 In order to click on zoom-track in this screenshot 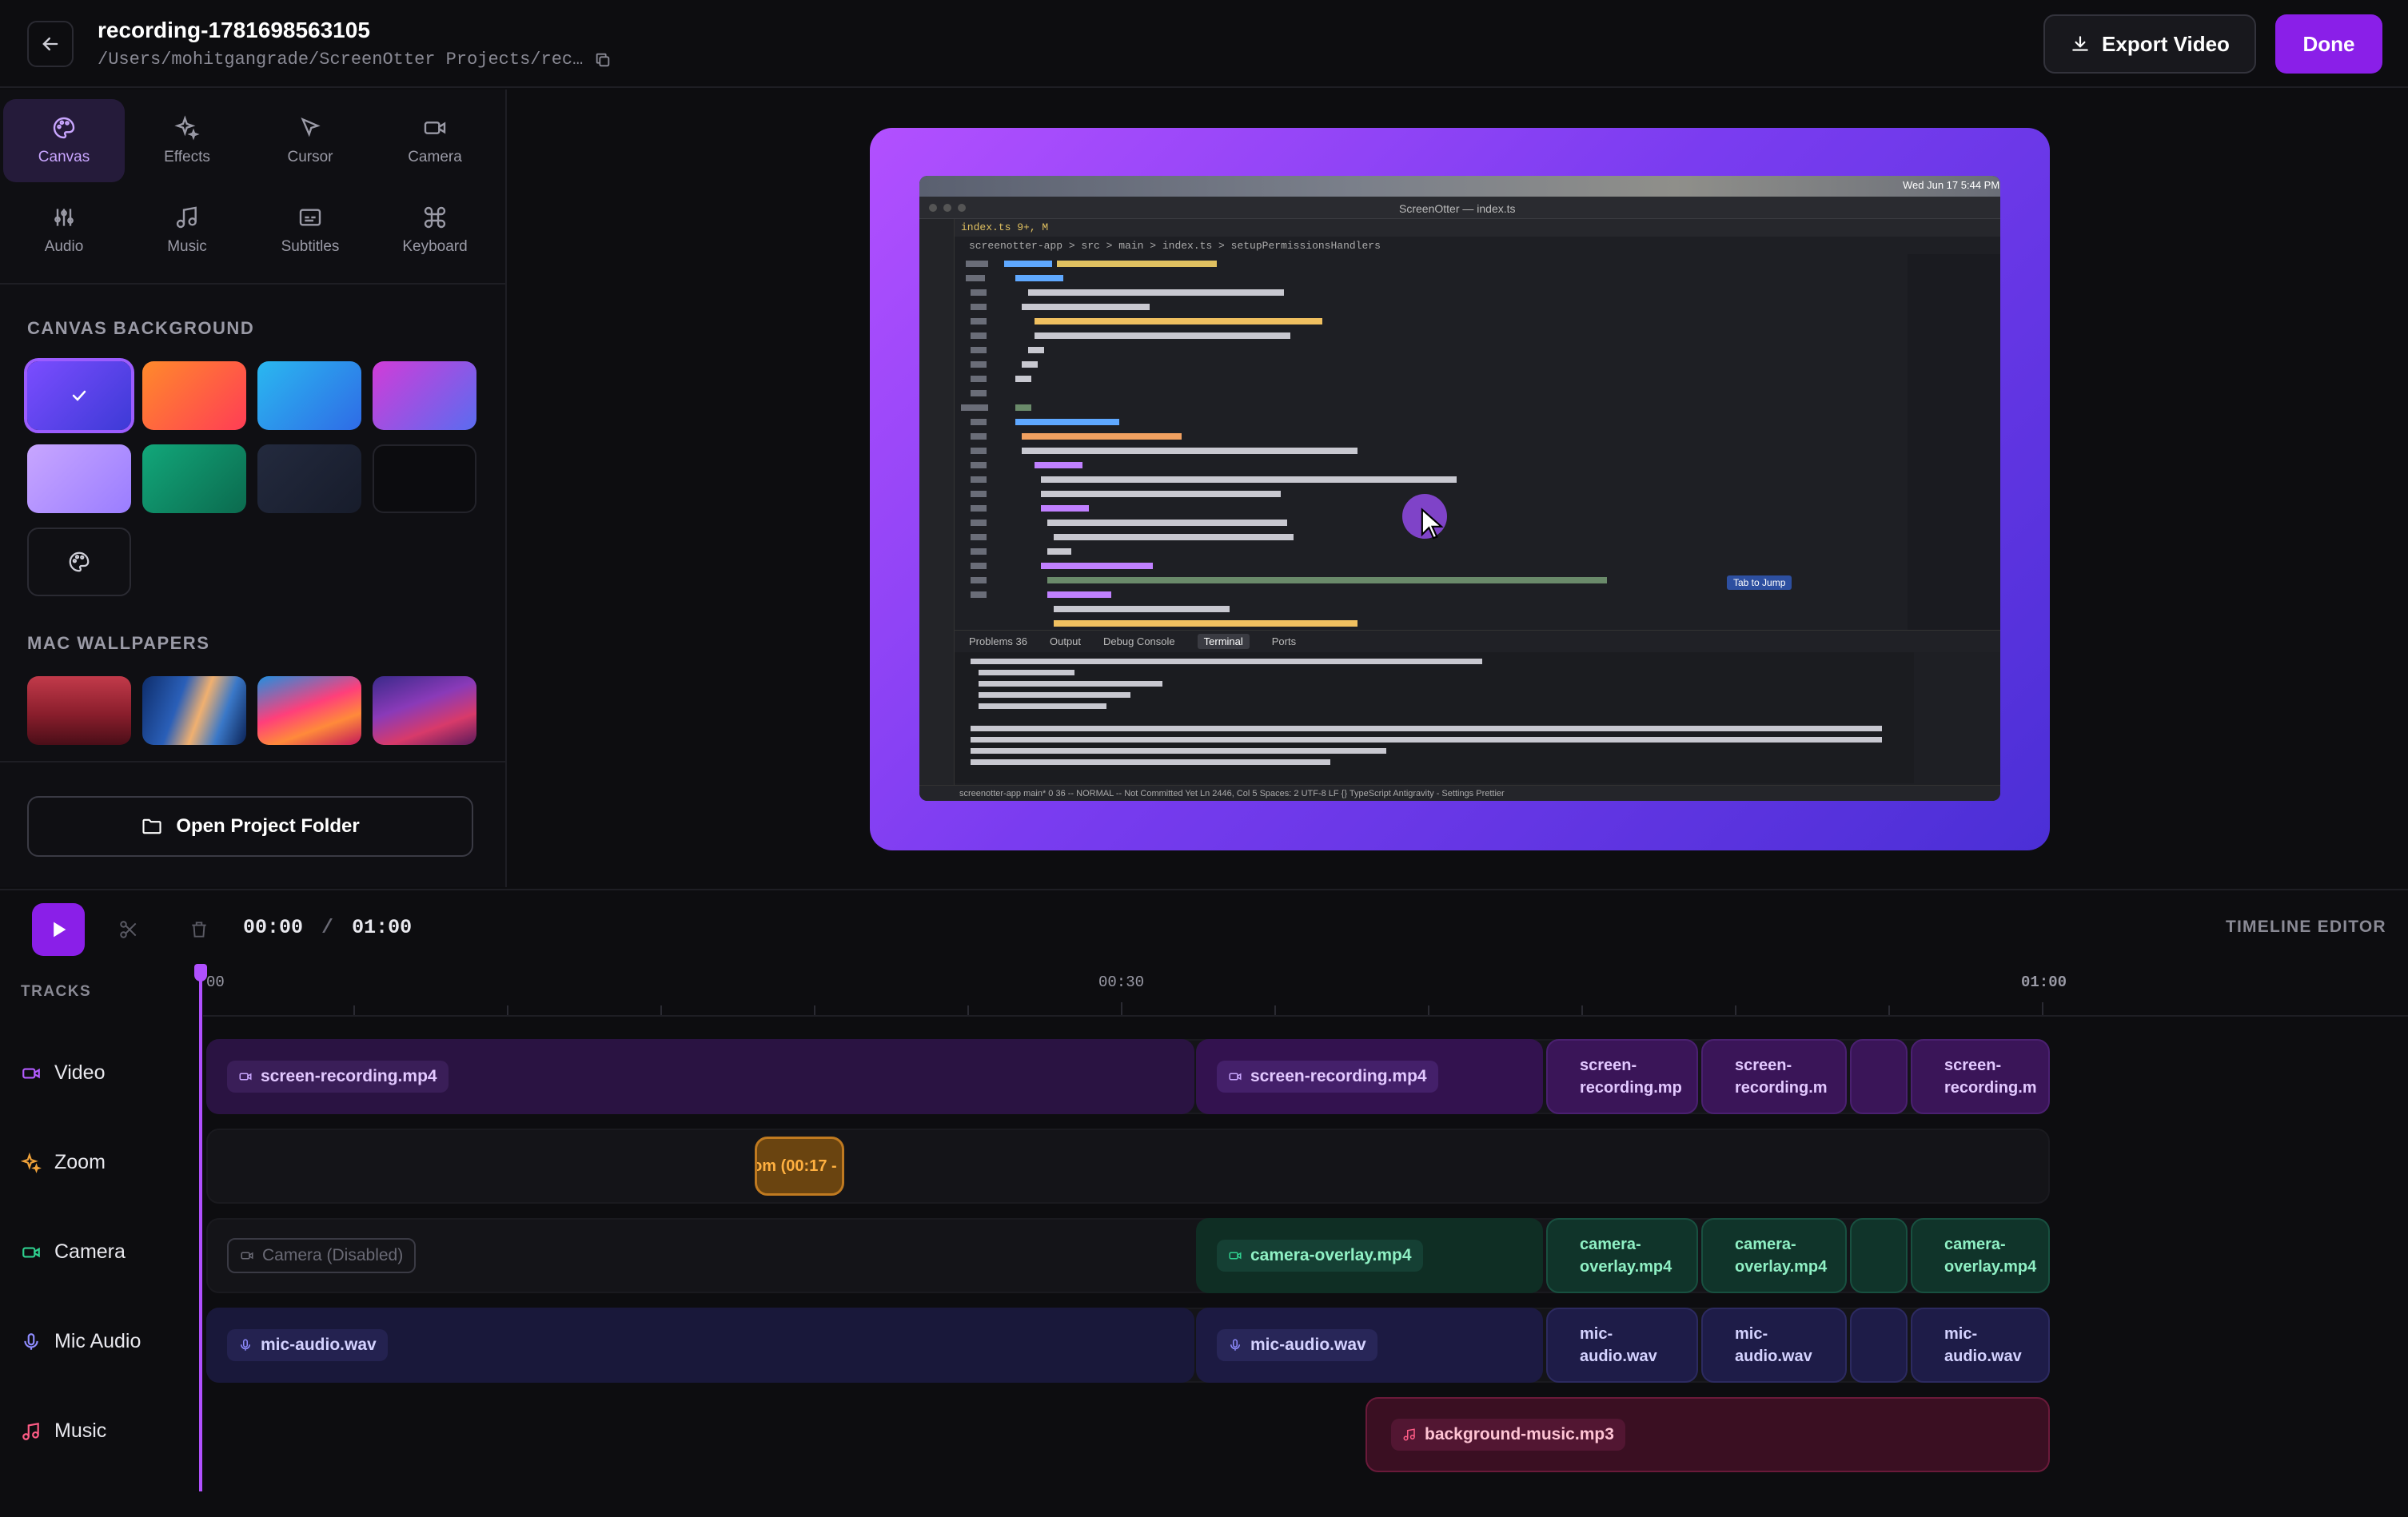, I will do `click(1128, 1166)`.